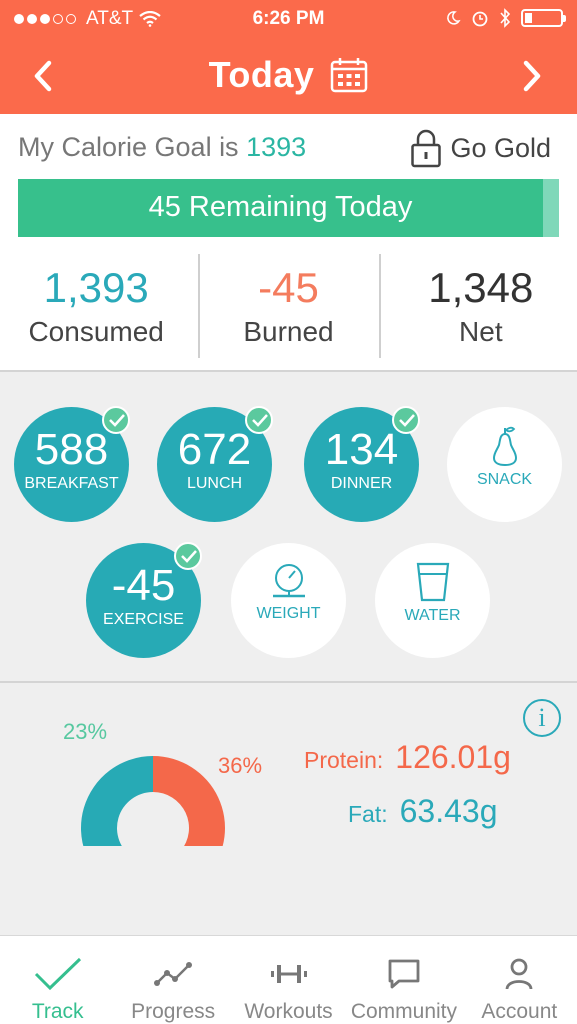 The height and width of the screenshot is (1024, 577). What do you see at coordinates (542, 718) in the screenshot?
I see `info-icon: i` at bounding box center [542, 718].